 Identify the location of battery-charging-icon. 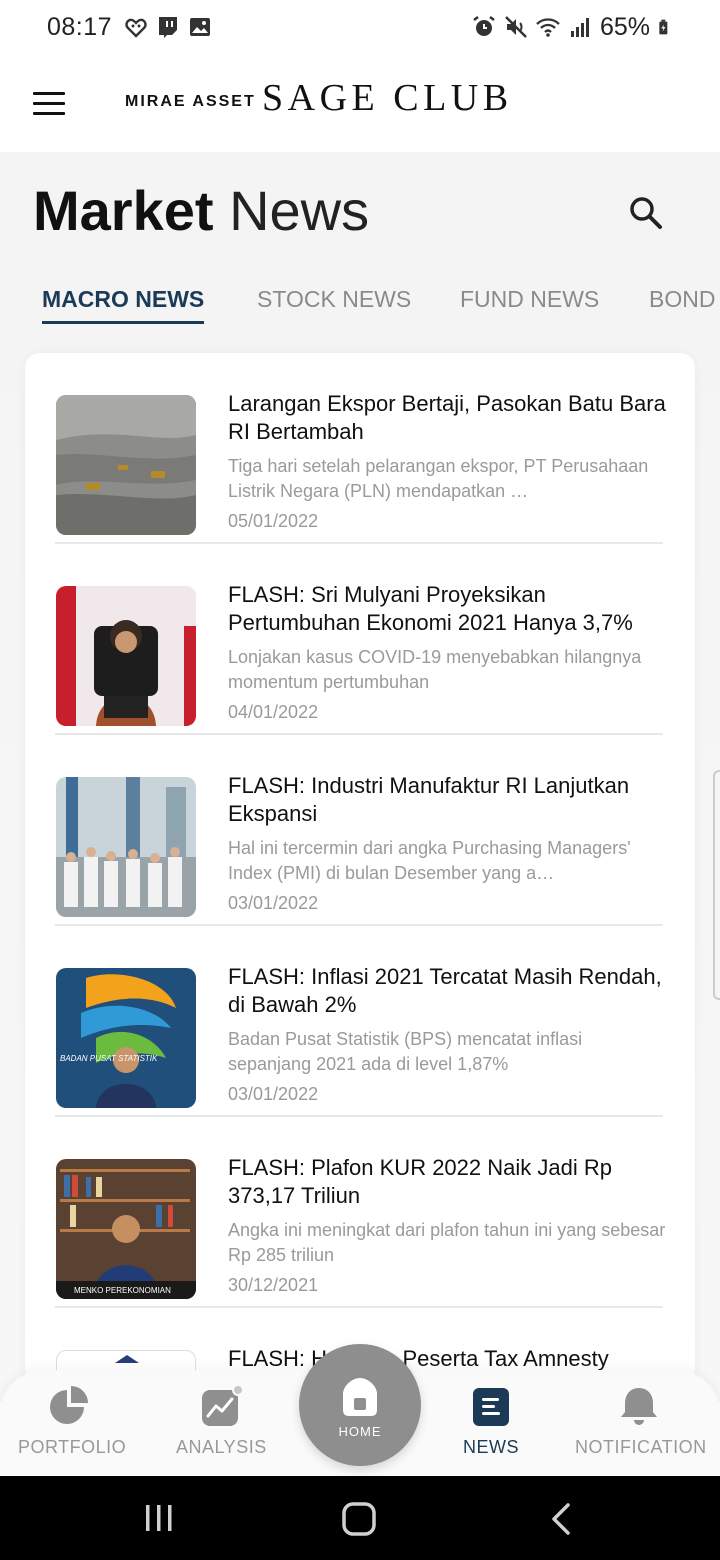
(663, 27).